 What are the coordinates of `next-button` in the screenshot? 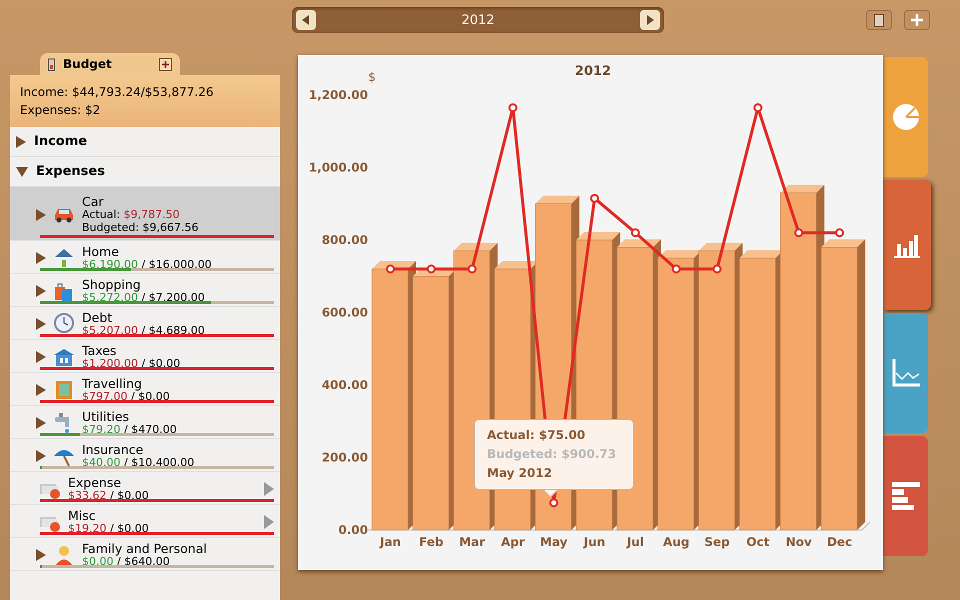 It's located at (650, 20).